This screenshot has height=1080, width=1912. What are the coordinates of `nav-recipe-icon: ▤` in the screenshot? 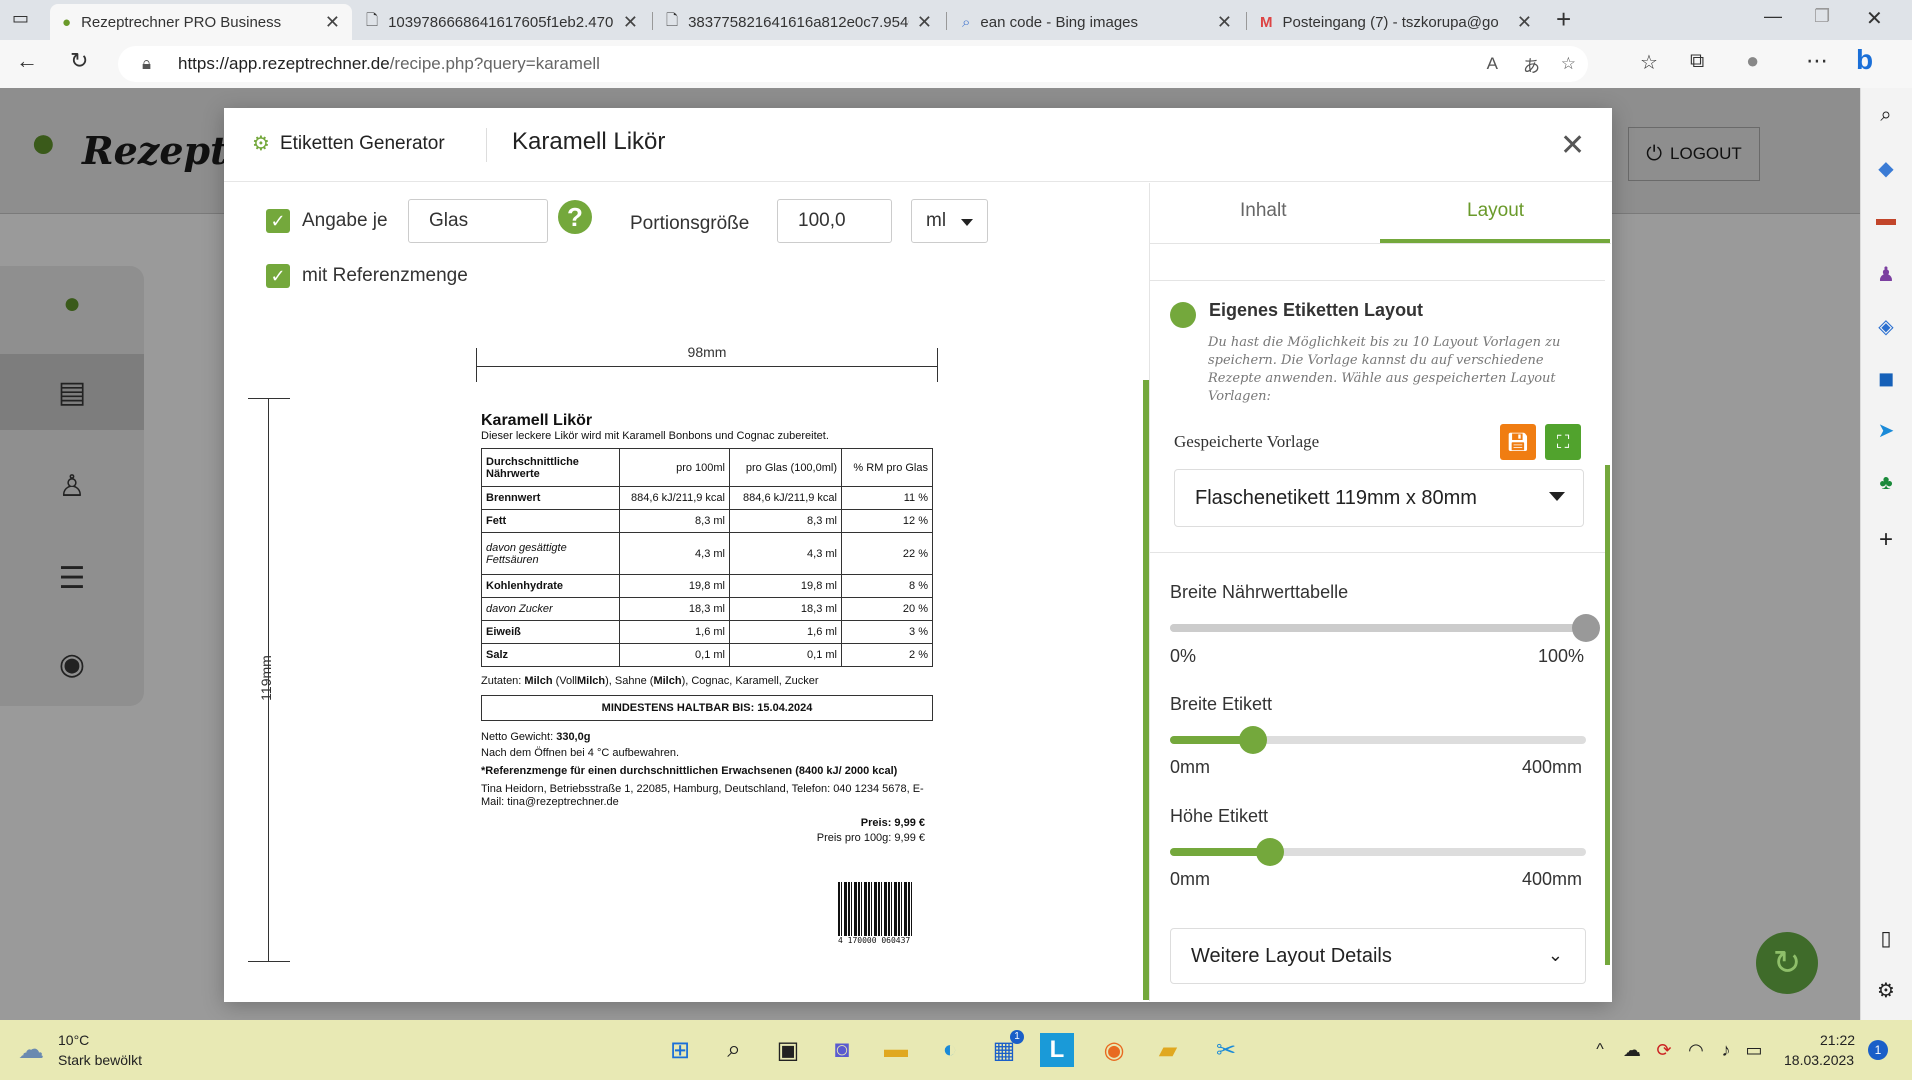 It's located at (72, 392).